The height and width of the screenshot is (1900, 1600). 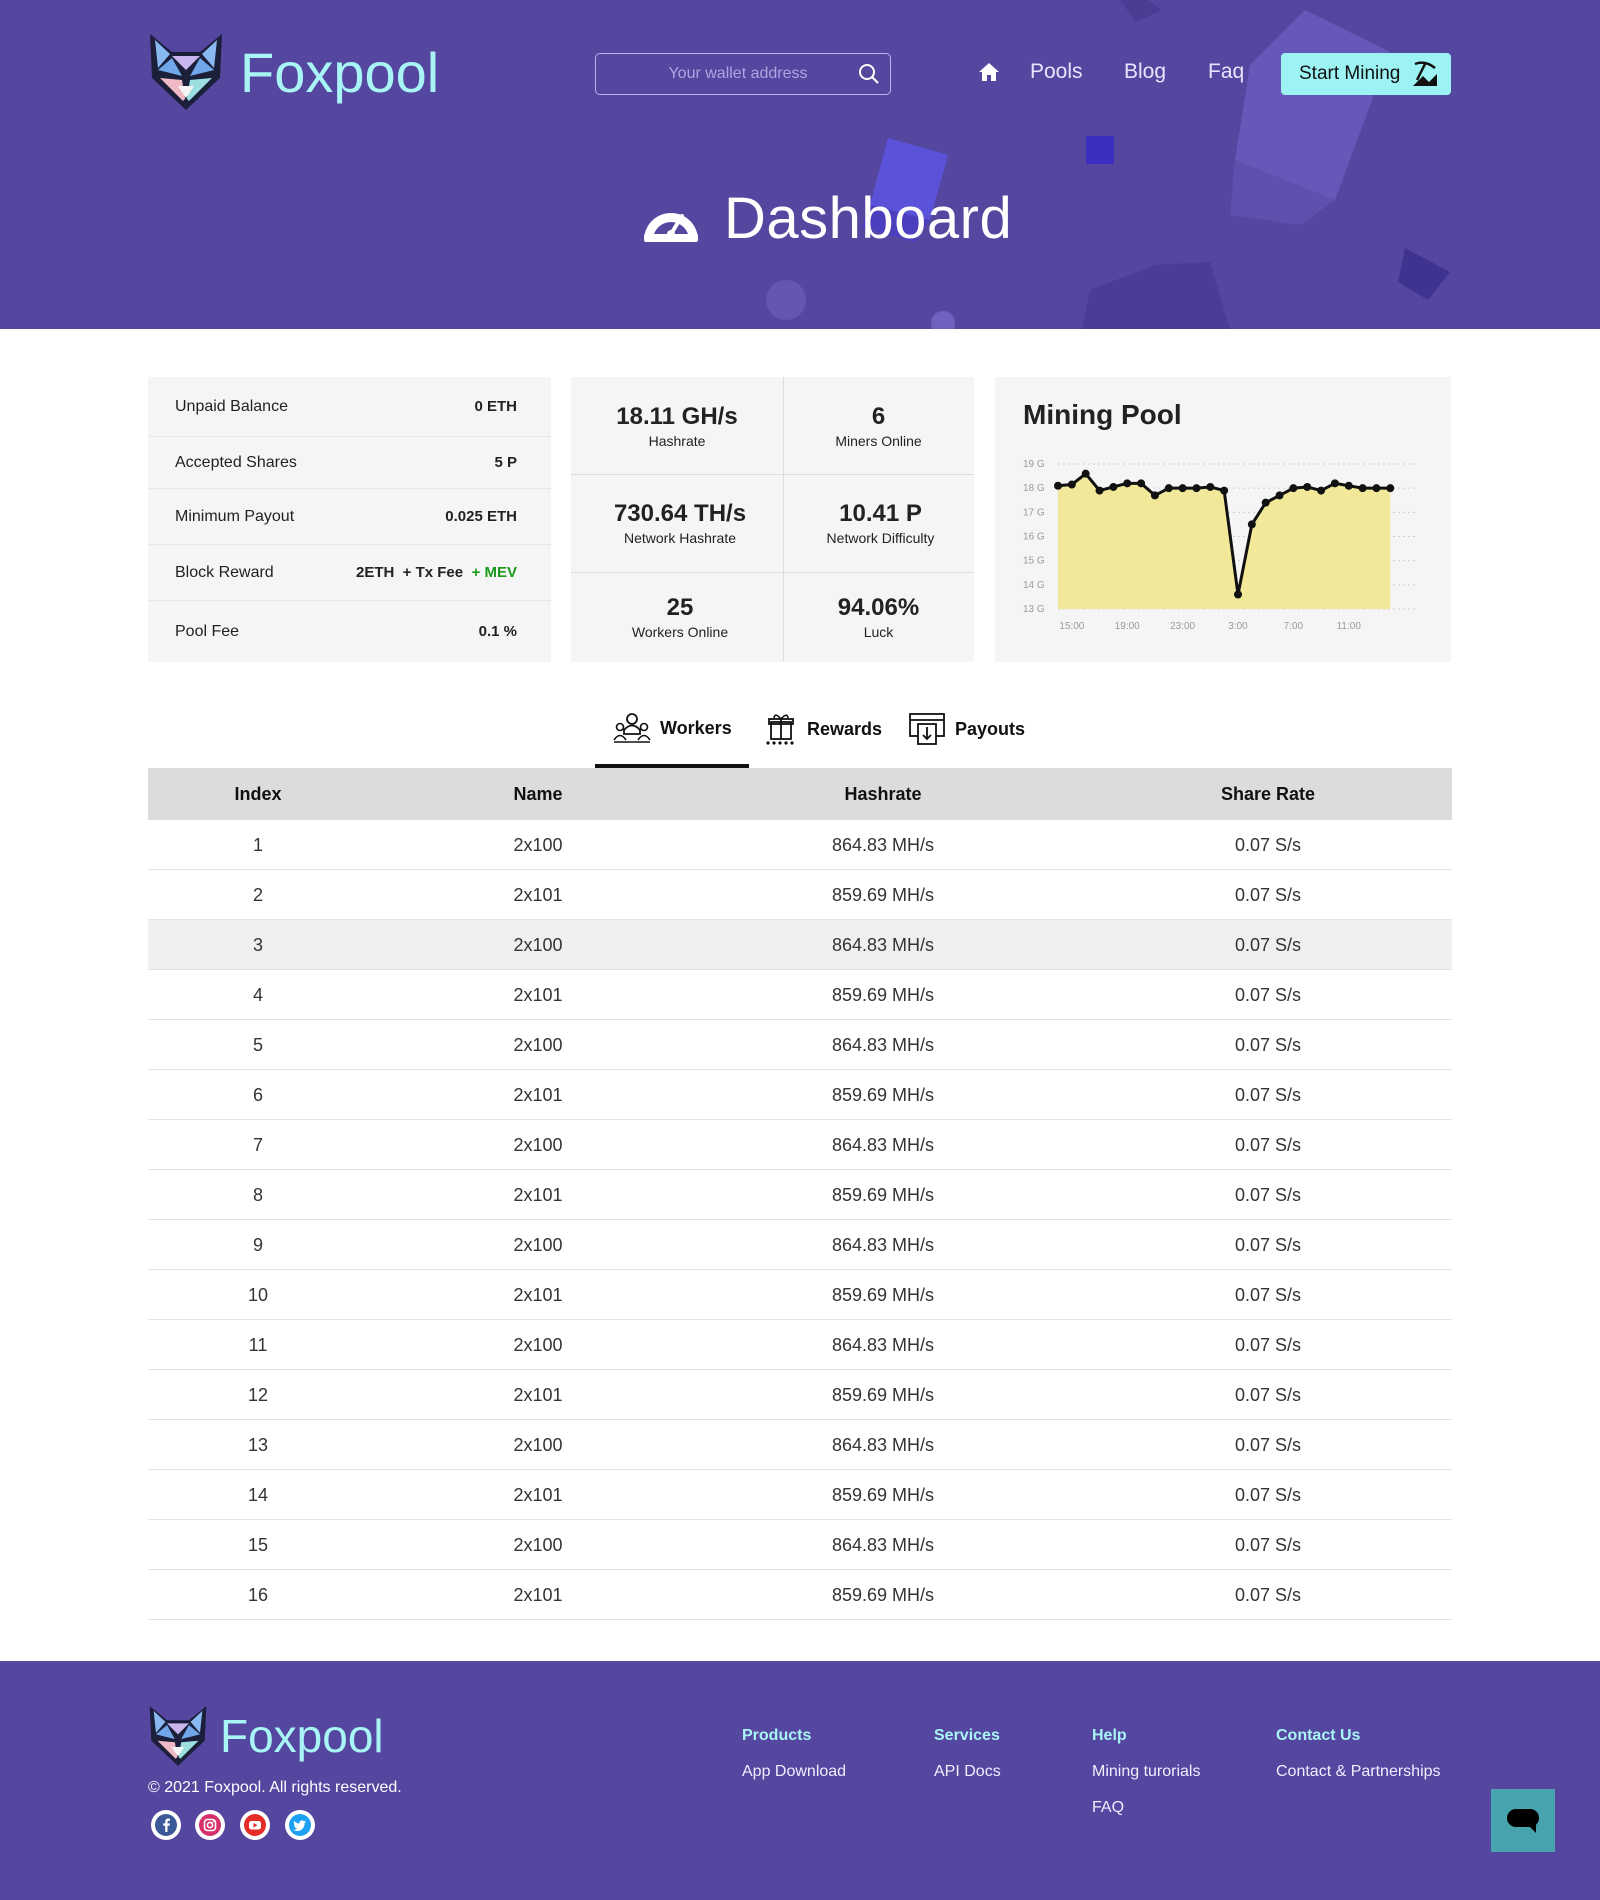 What do you see at coordinates (481, 516) in the screenshot?
I see `stat-value: 0.025 ETH` at bounding box center [481, 516].